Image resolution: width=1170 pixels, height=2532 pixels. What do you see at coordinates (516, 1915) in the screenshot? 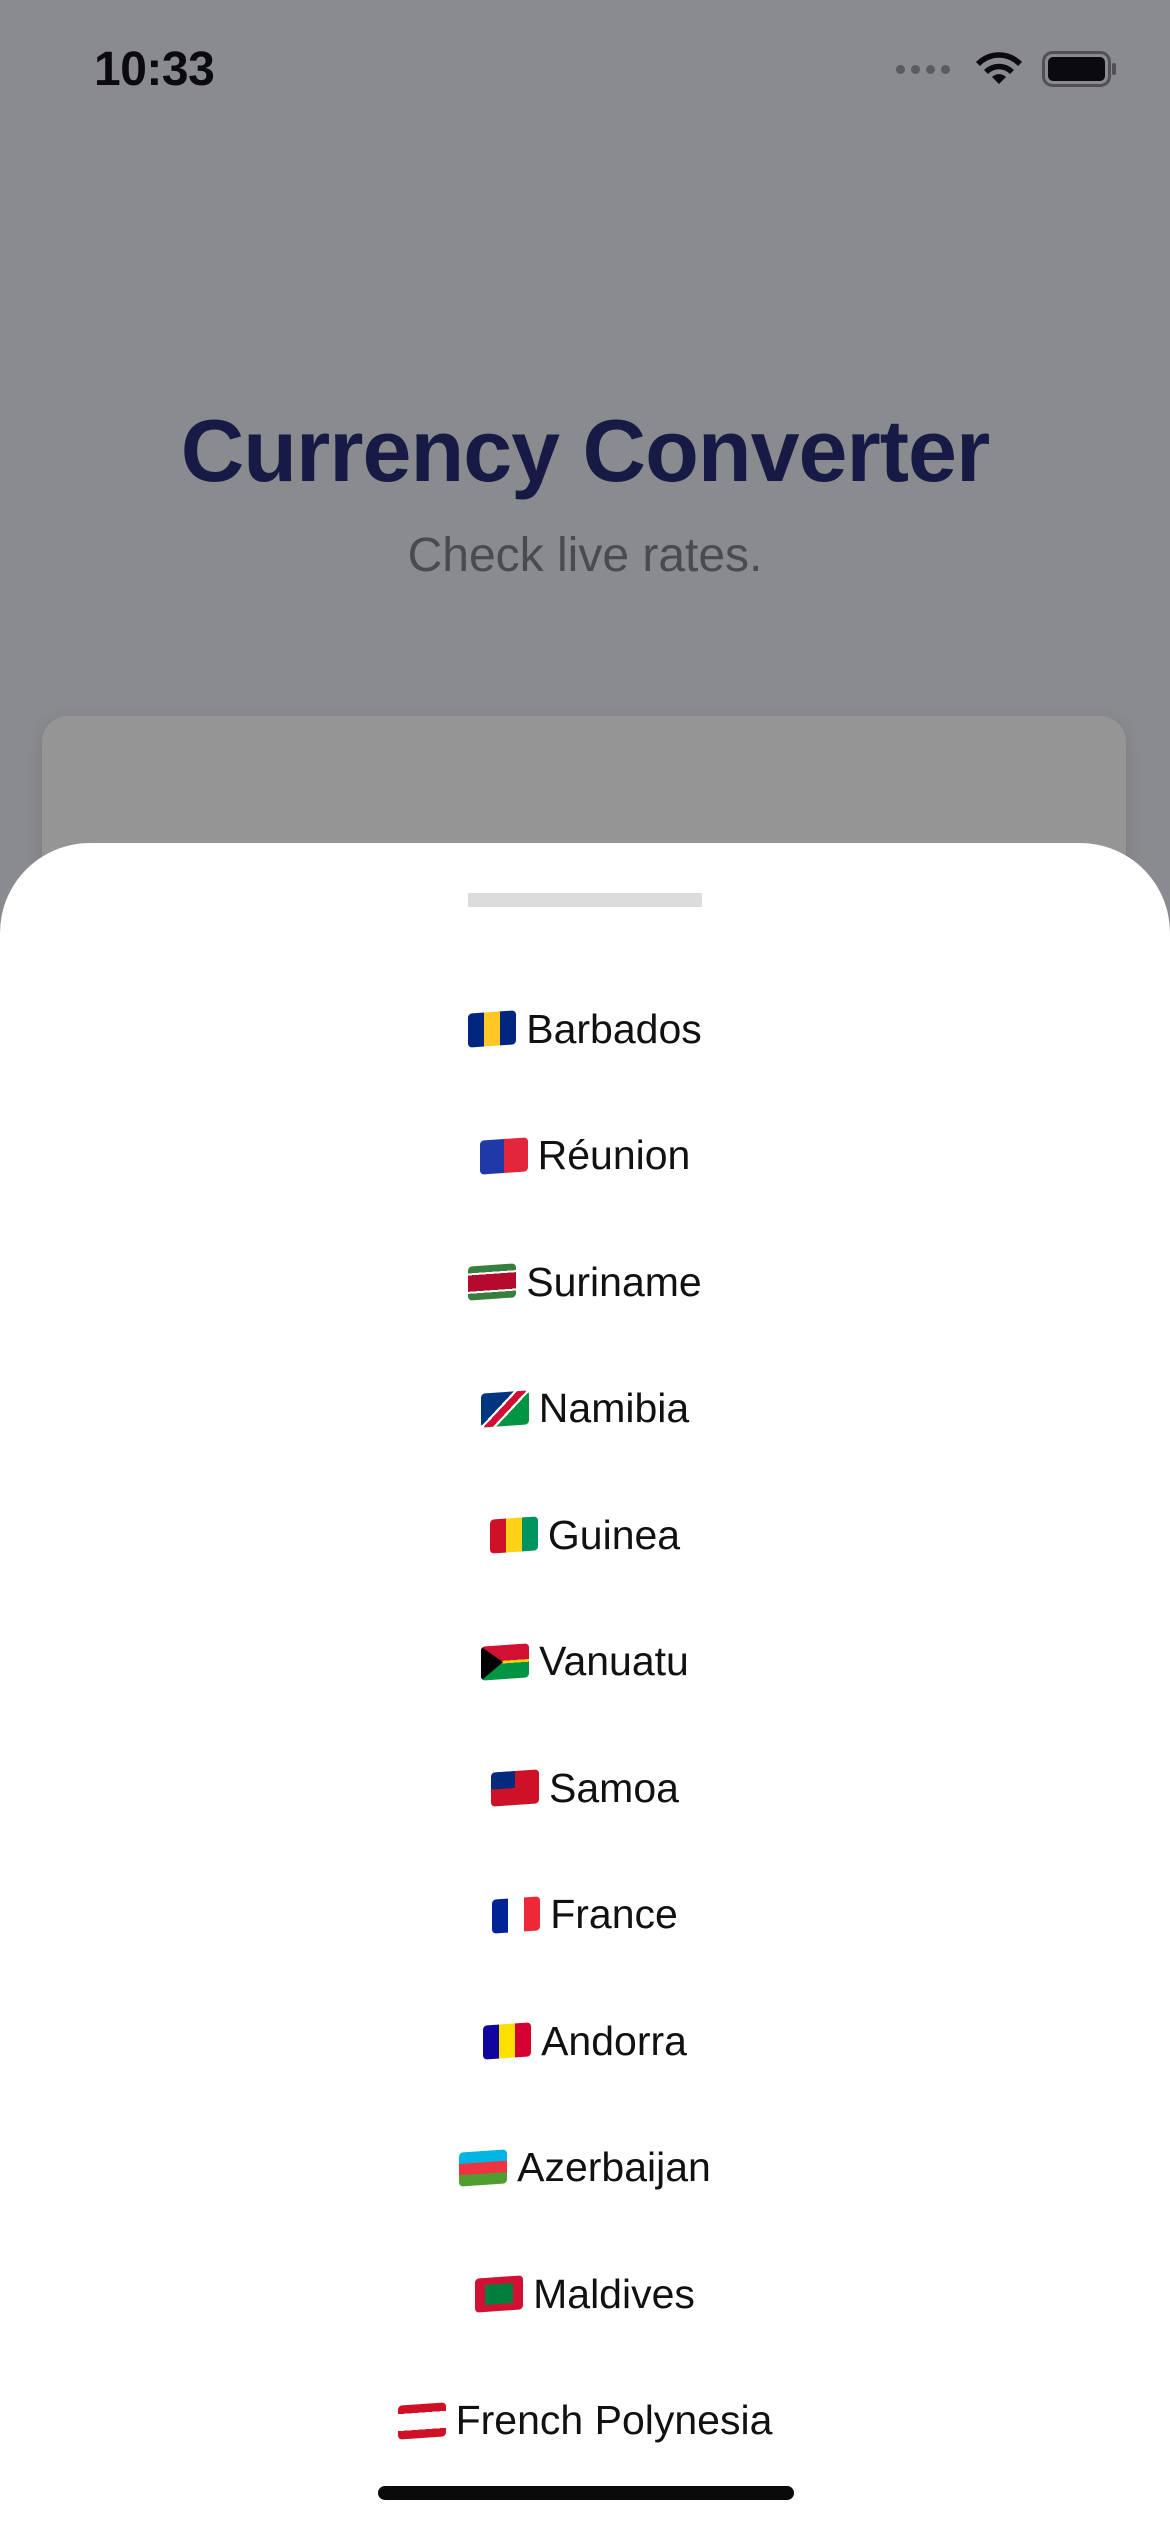
I see `france-flag-icon` at bounding box center [516, 1915].